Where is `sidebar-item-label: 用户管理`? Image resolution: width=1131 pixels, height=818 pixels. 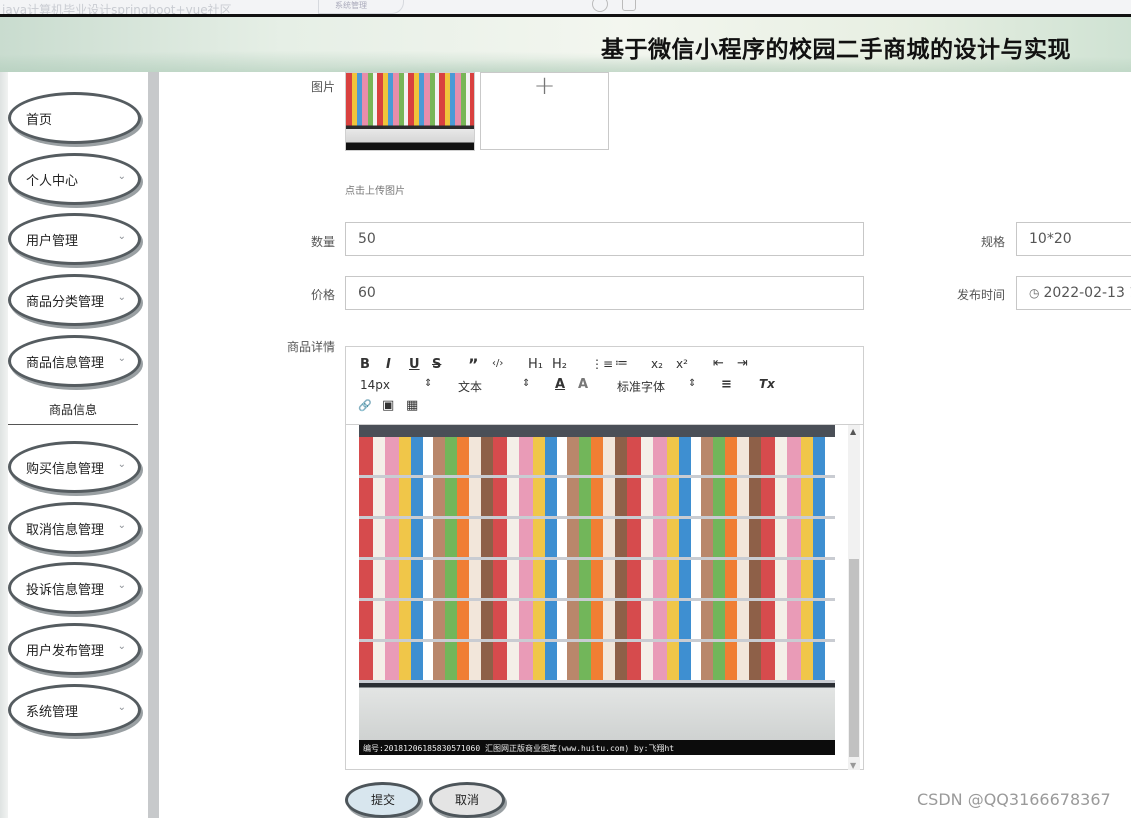 sidebar-item-label: 用户管理 is located at coordinates (52, 241).